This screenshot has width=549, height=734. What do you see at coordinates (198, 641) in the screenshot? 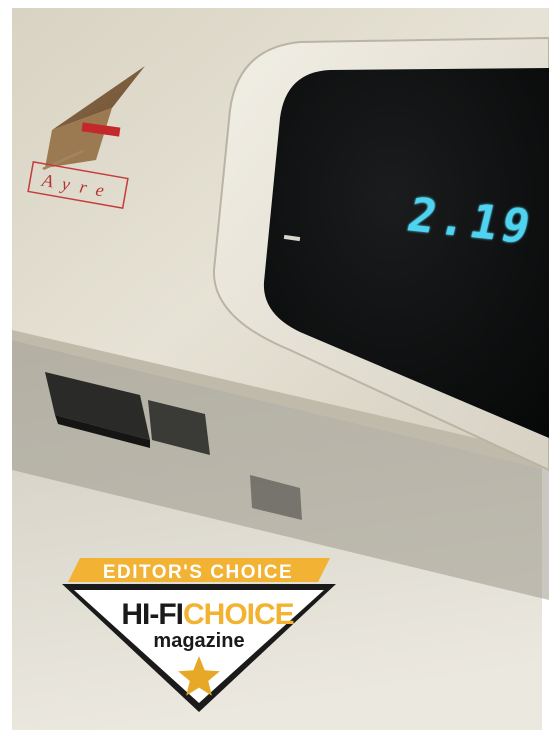
I see `badge-magazine-text: magazine` at bounding box center [198, 641].